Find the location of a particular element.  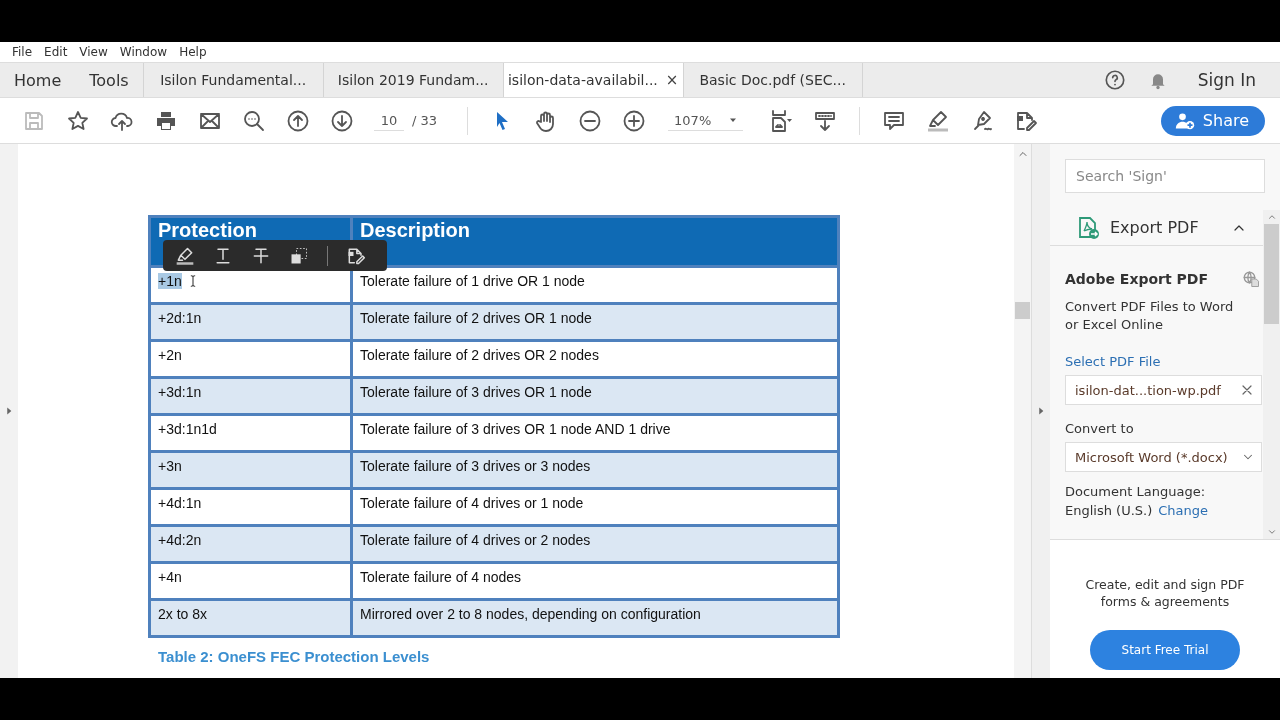

share-button: Share is located at coordinates (1212, 120).